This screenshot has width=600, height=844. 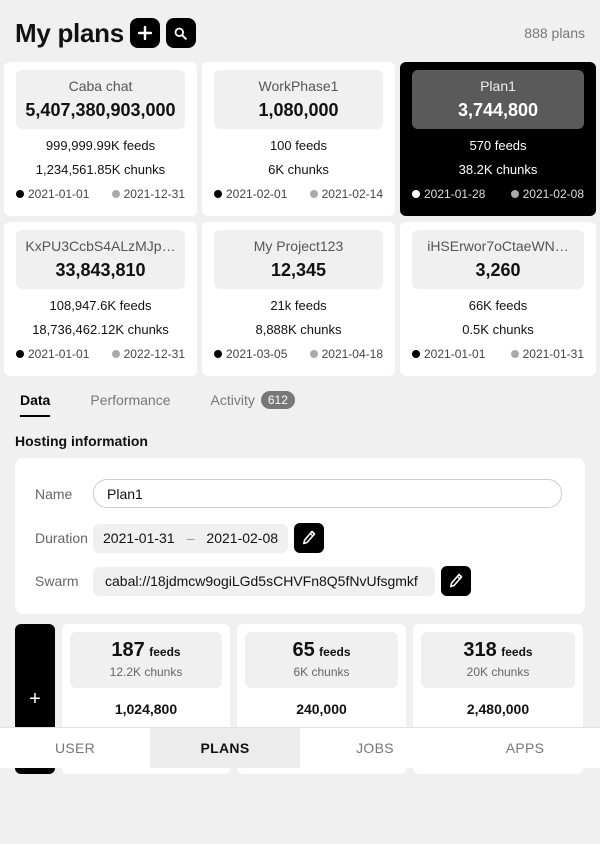 What do you see at coordinates (61, 538) in the screenshot?
I see `duration-label: Duration` at bounding box center [61, 538].